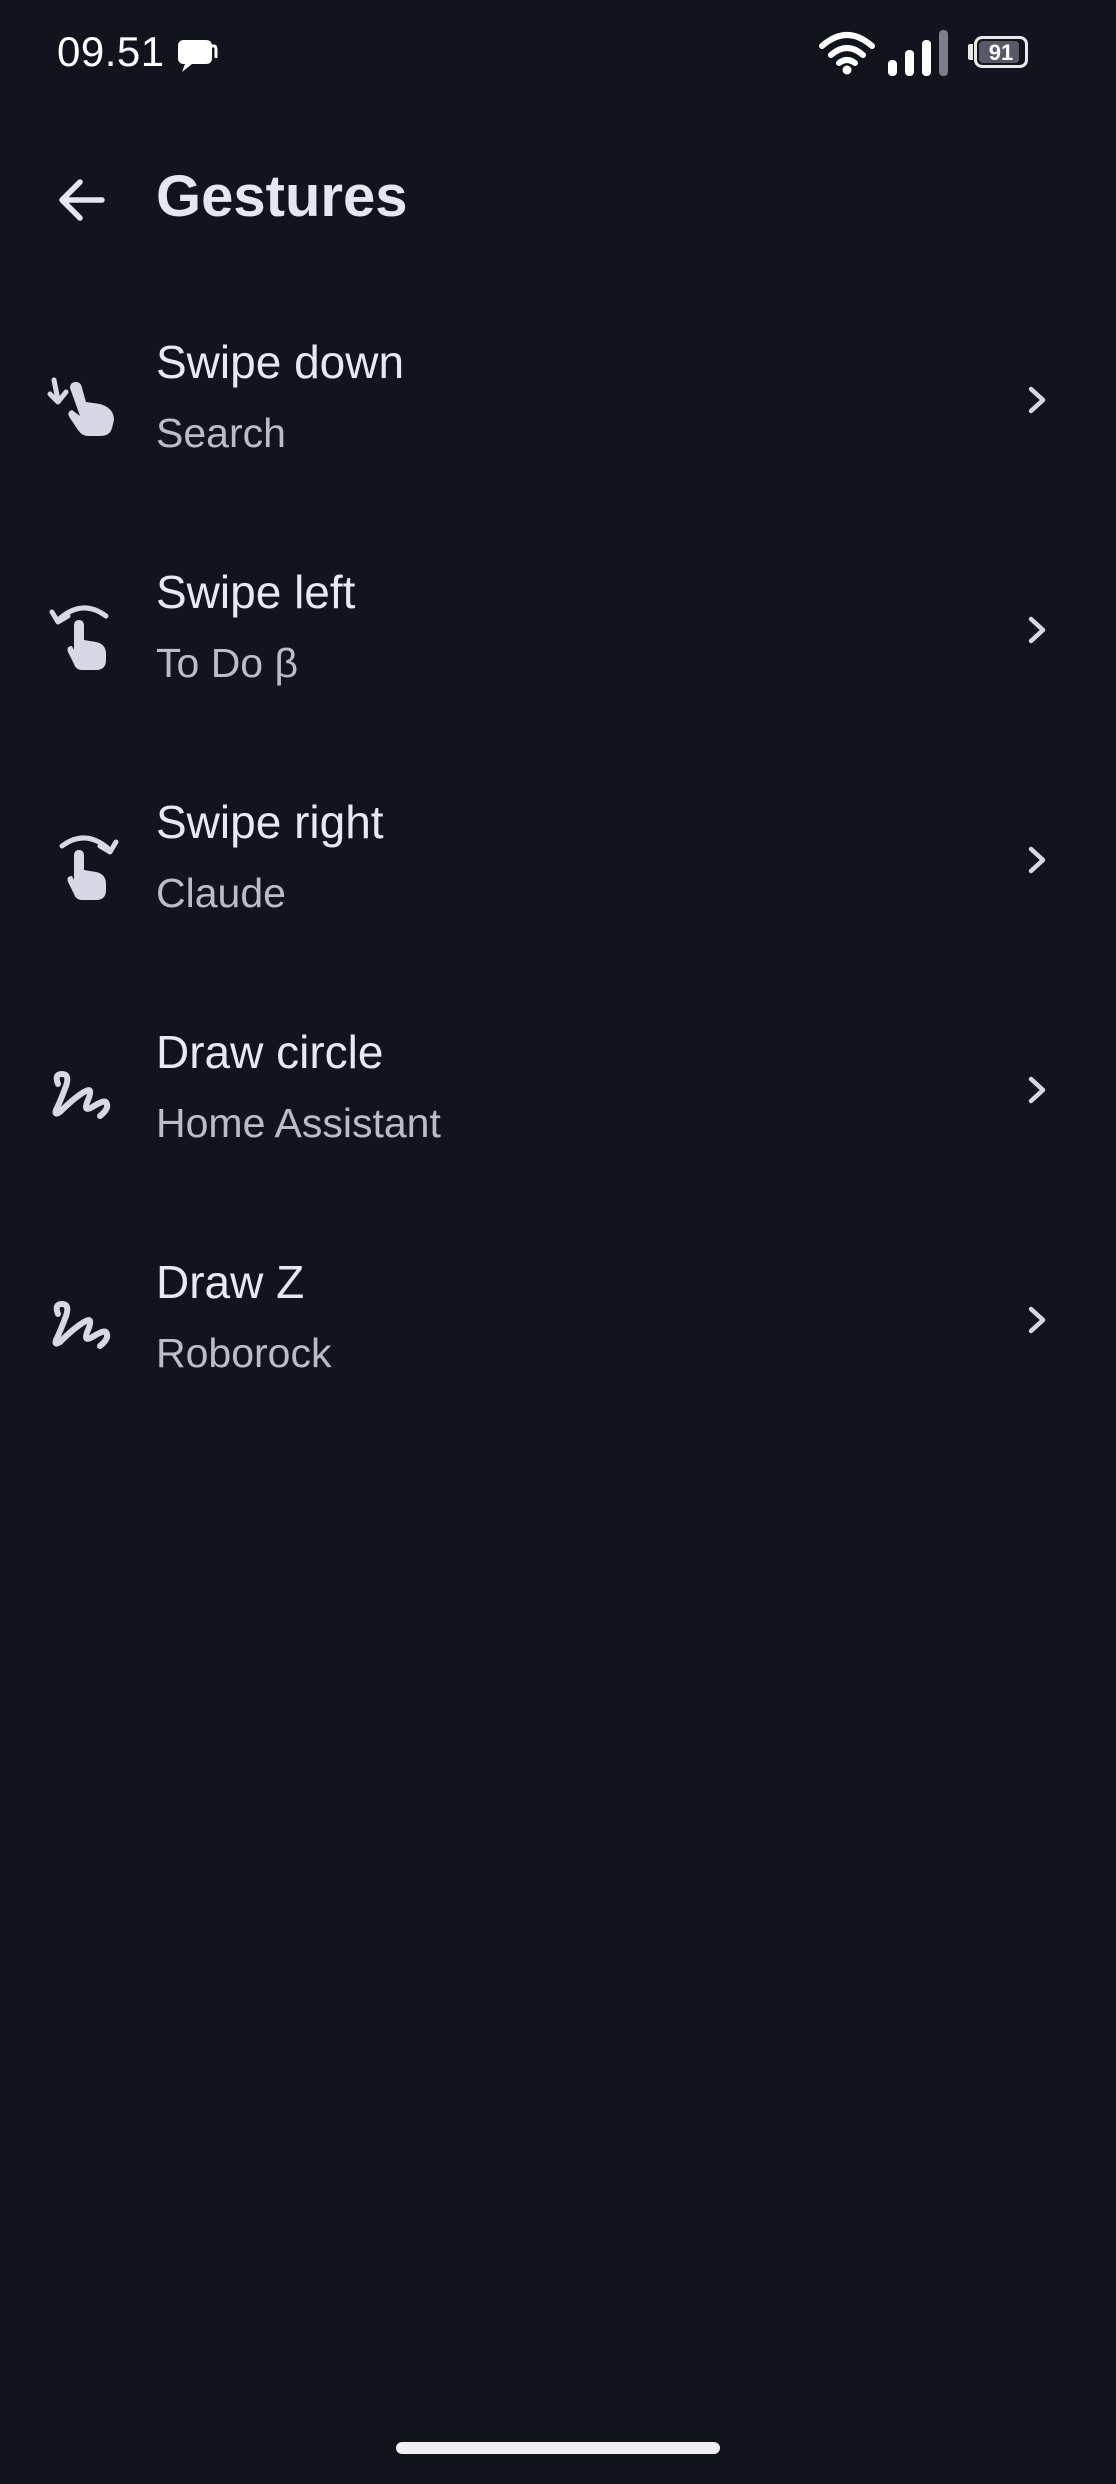  What do you see at coordinates (558, 55) in the screenshot?
I see `status-bar: 09.51 91` at bounding box center [558, 55].